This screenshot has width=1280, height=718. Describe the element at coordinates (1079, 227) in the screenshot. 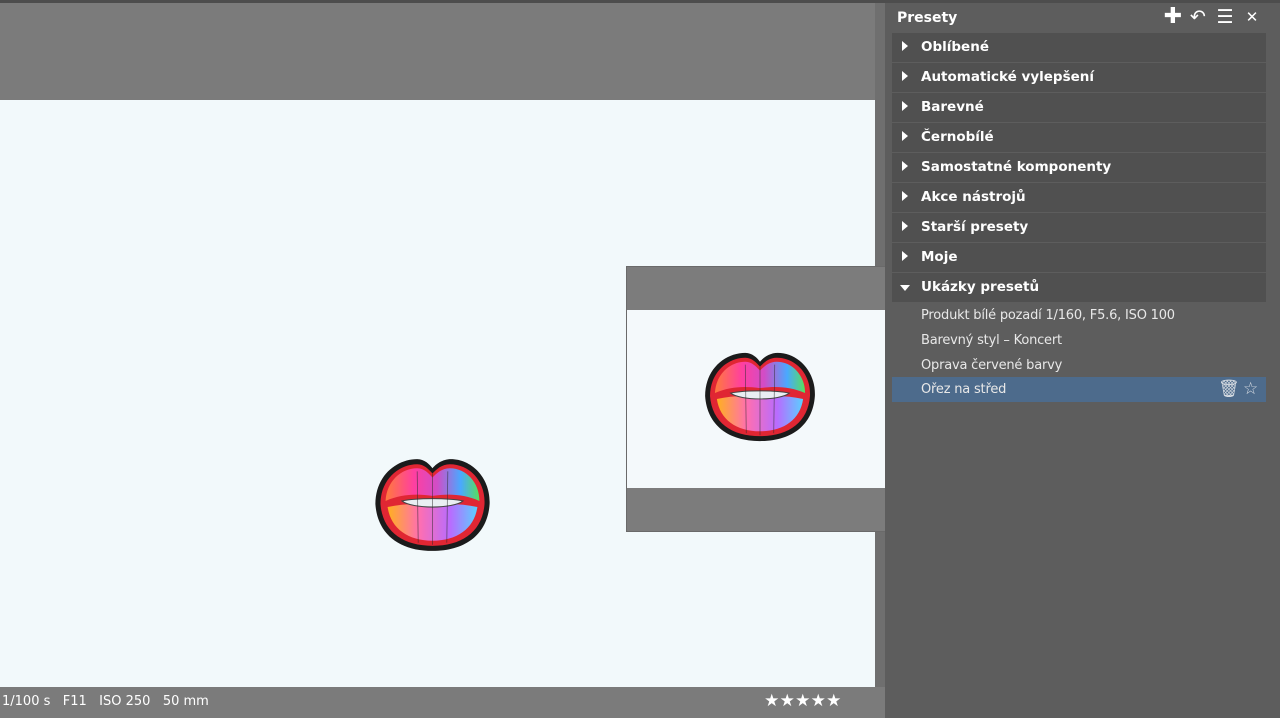

I see `category-starsi-presety: Starší presety` at that location.